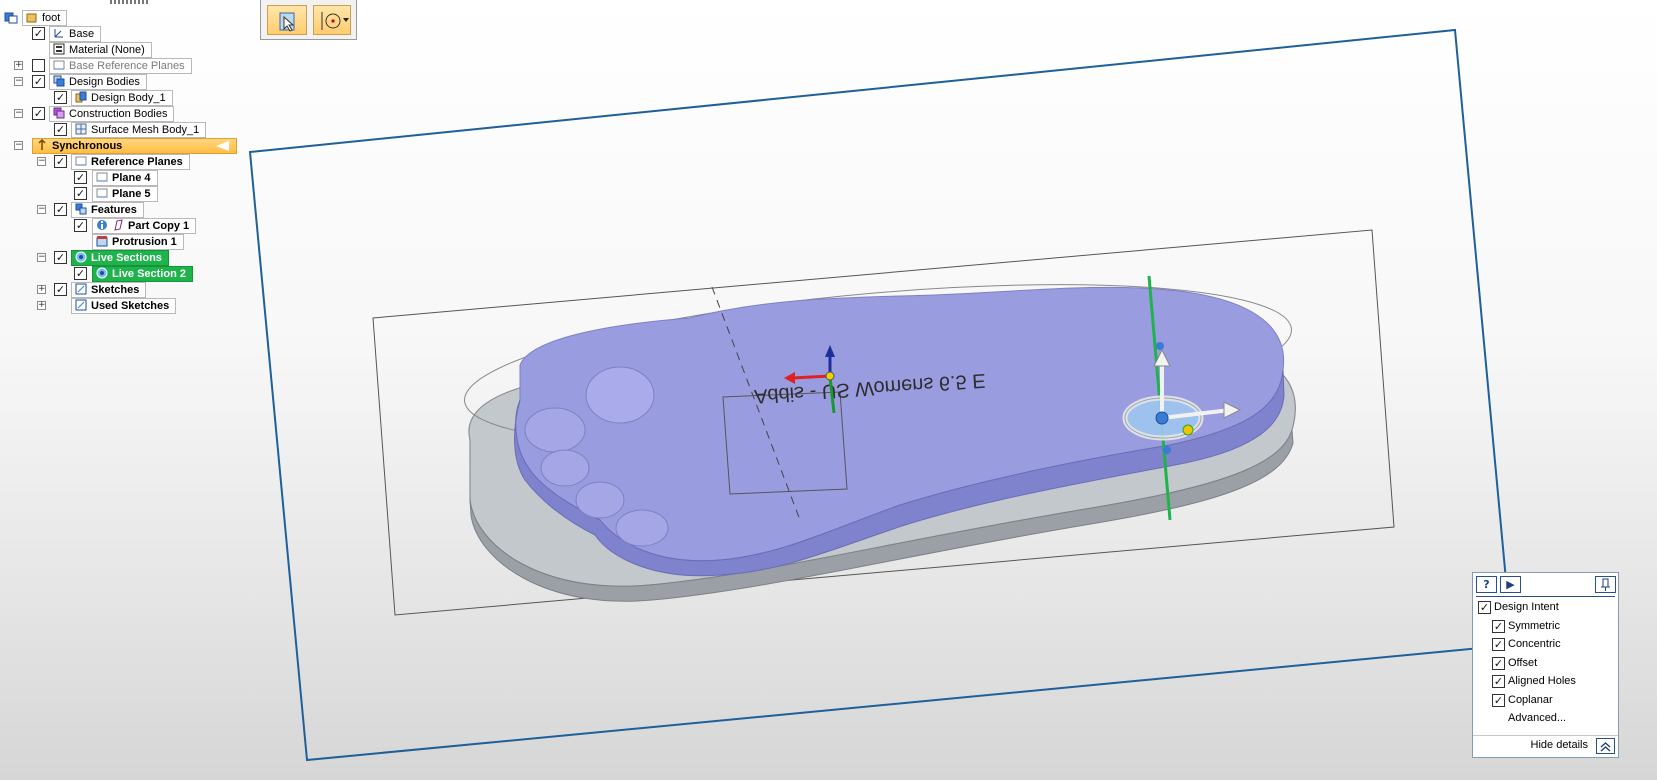 This screenshot has height=780, width=1657. Describe the element at coordinates (125, 194) in the screenshot. I see `tree-node-plane-5: Plane 5` at that location.